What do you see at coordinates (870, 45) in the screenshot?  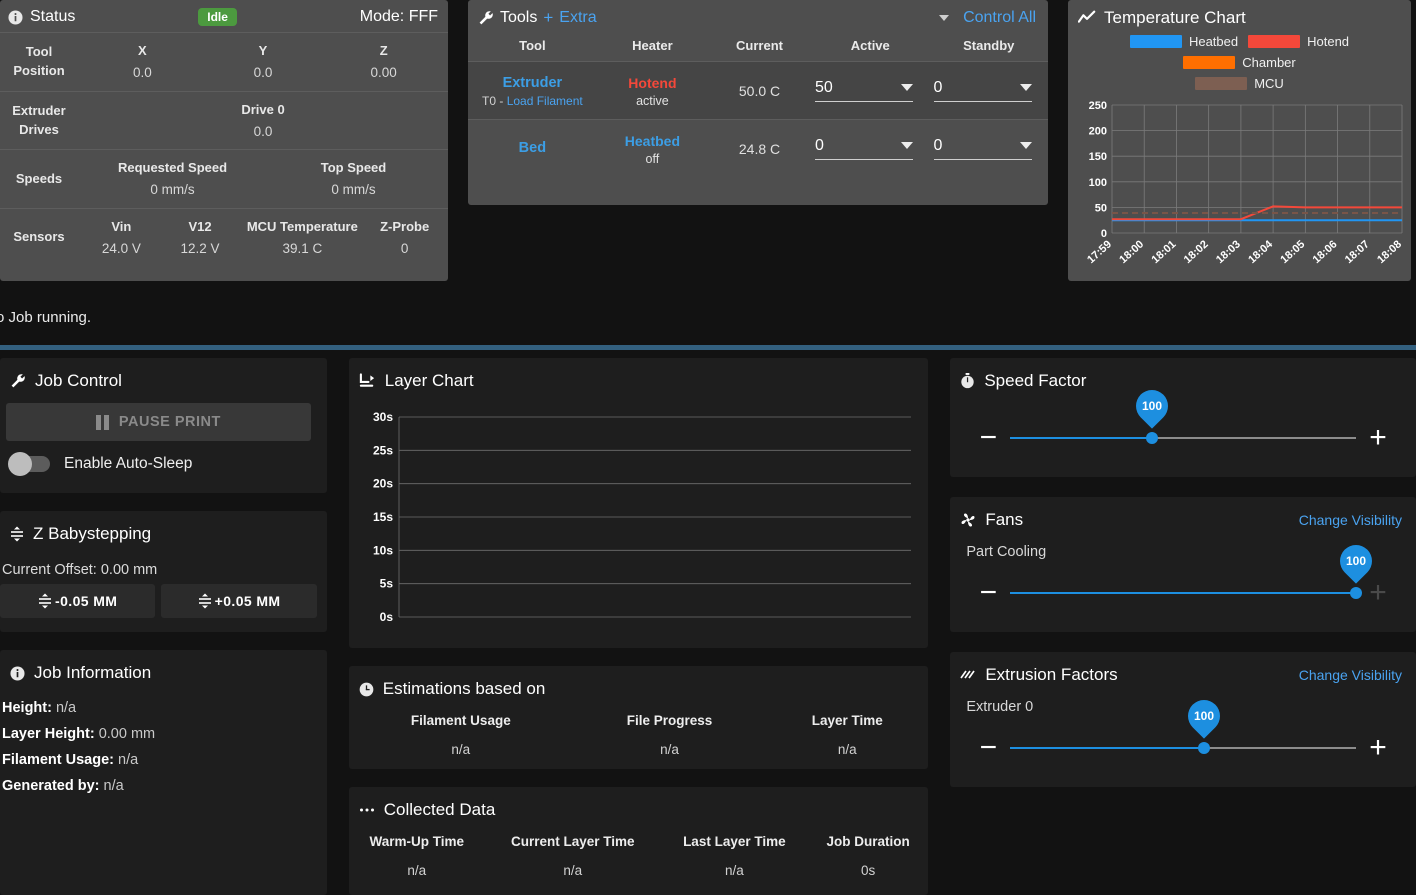 I see `column-active: Active` at bounding box center [870, 45].